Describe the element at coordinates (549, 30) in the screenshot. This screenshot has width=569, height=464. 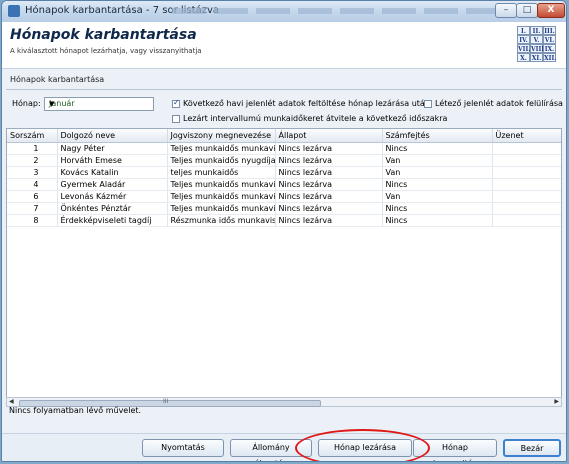
I see `calendar-cell: III.` at that location.